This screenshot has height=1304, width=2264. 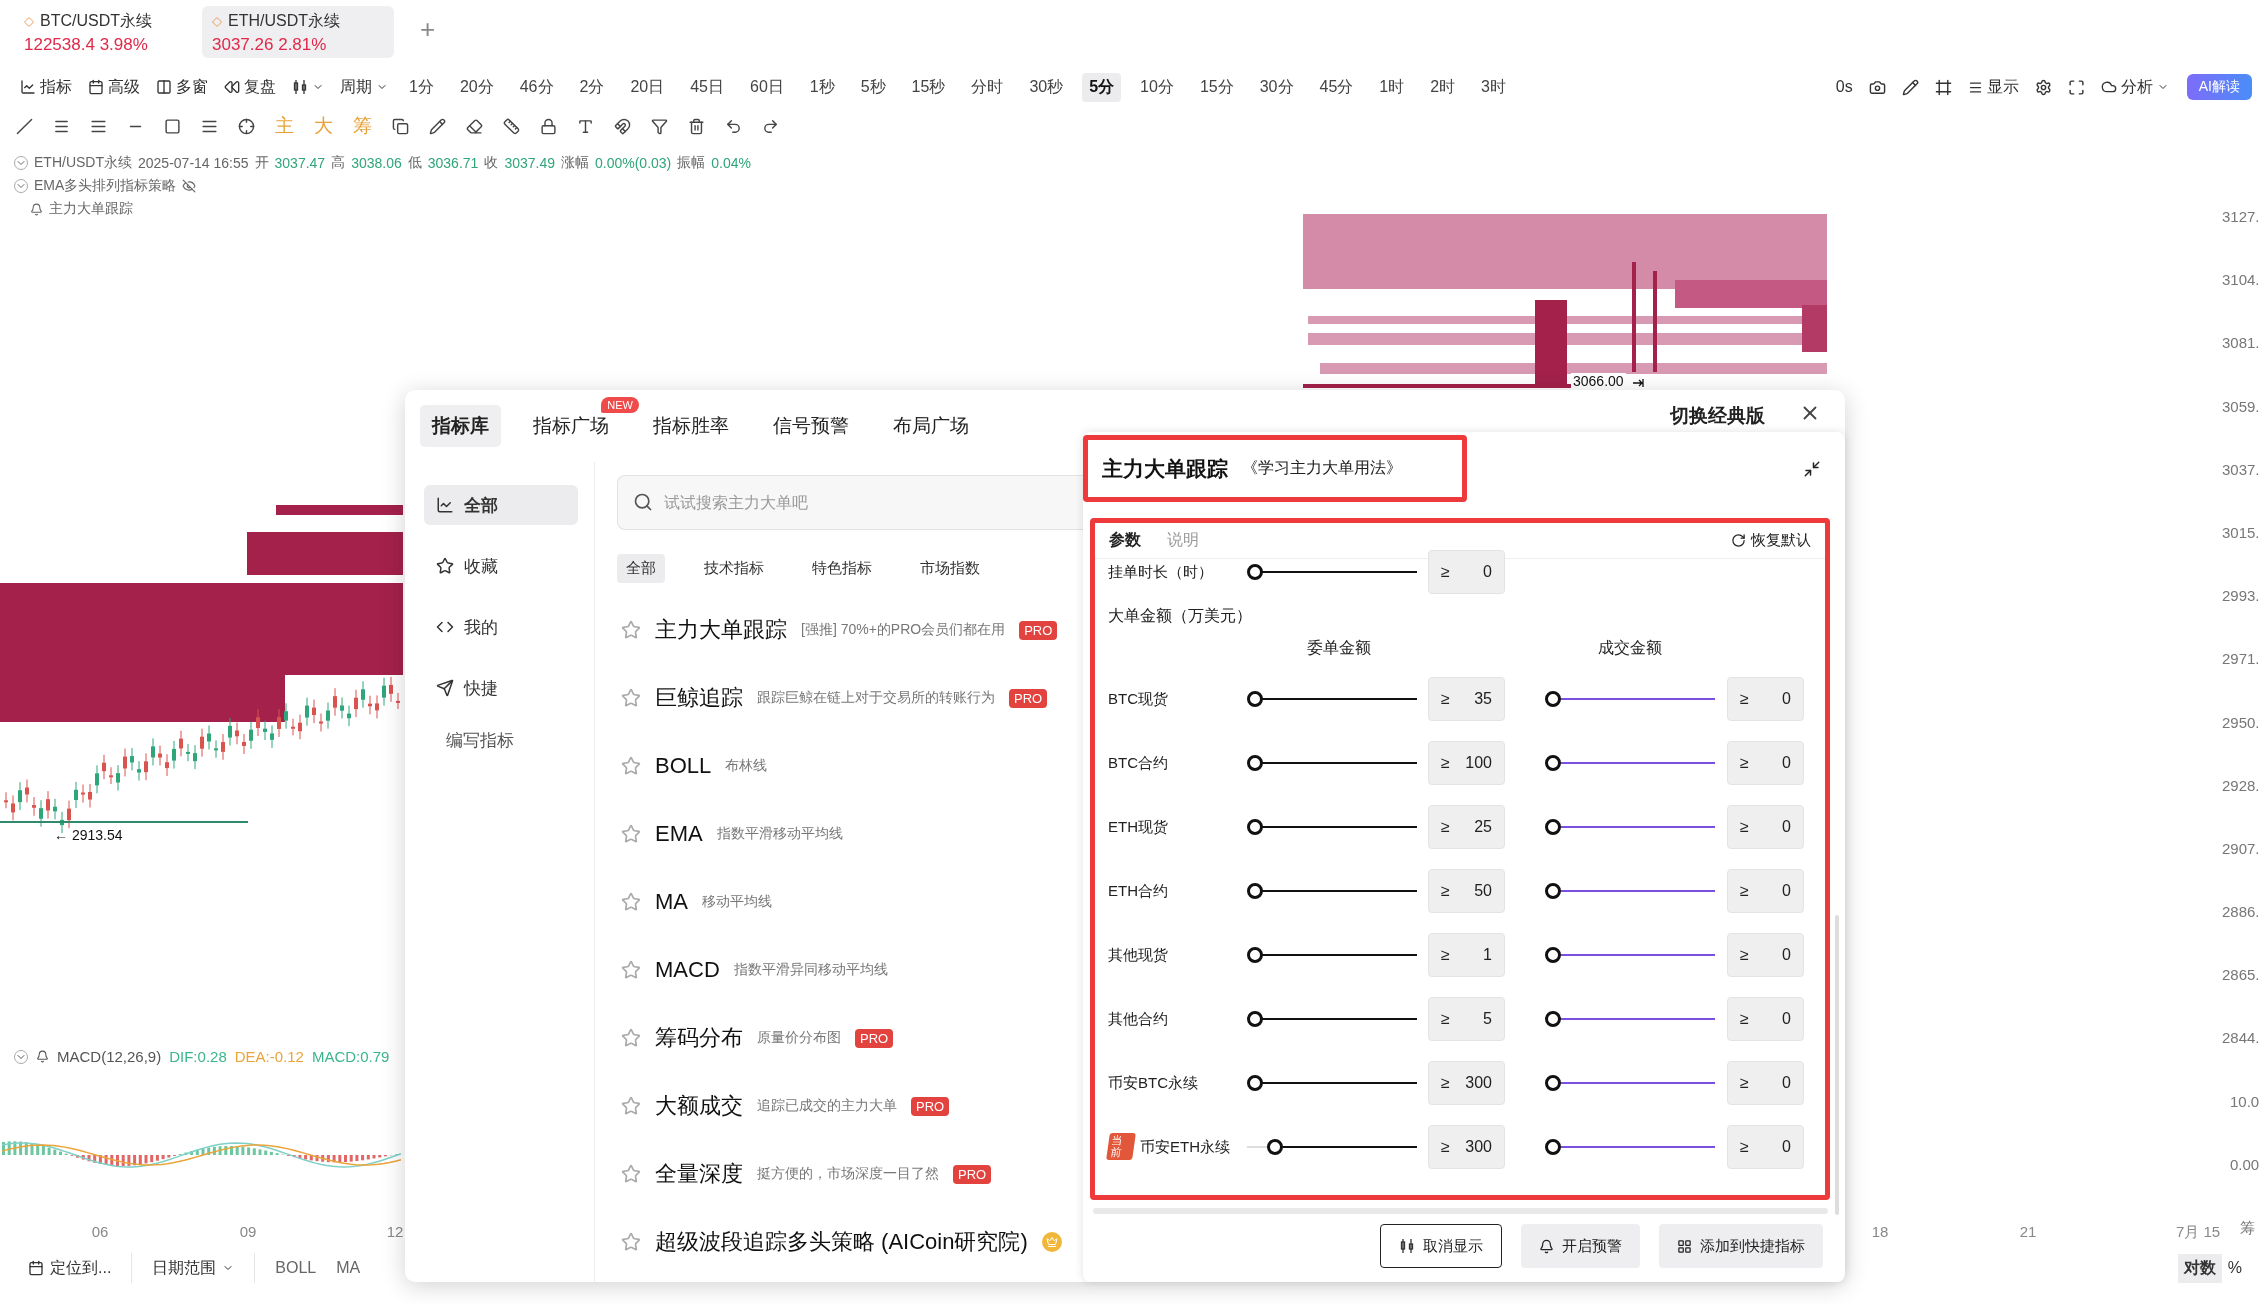 I want to click on symbol-tab: BTC/USDT永续 122538.4 3.98%, so click(x=104, y=32).